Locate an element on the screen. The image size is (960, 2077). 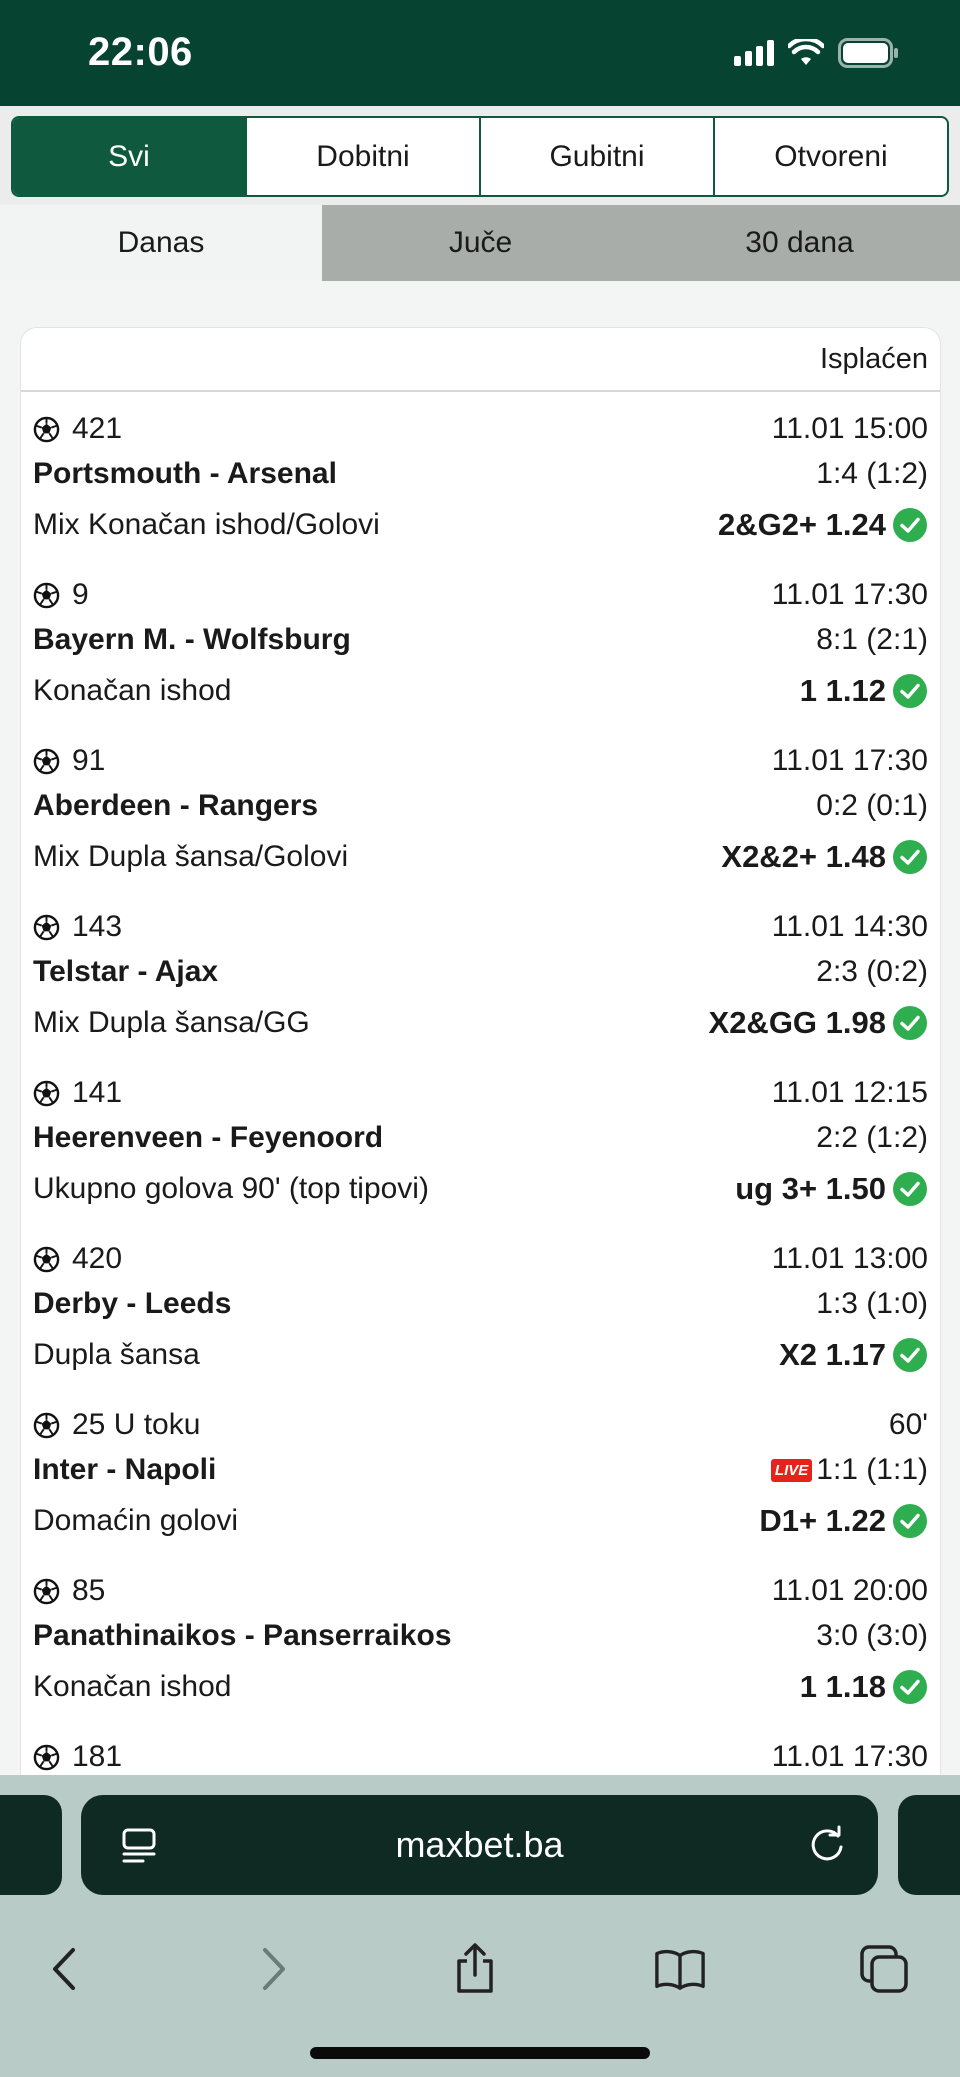
score-text: 0:2 (0:1) is located at coordinates (872, 805).